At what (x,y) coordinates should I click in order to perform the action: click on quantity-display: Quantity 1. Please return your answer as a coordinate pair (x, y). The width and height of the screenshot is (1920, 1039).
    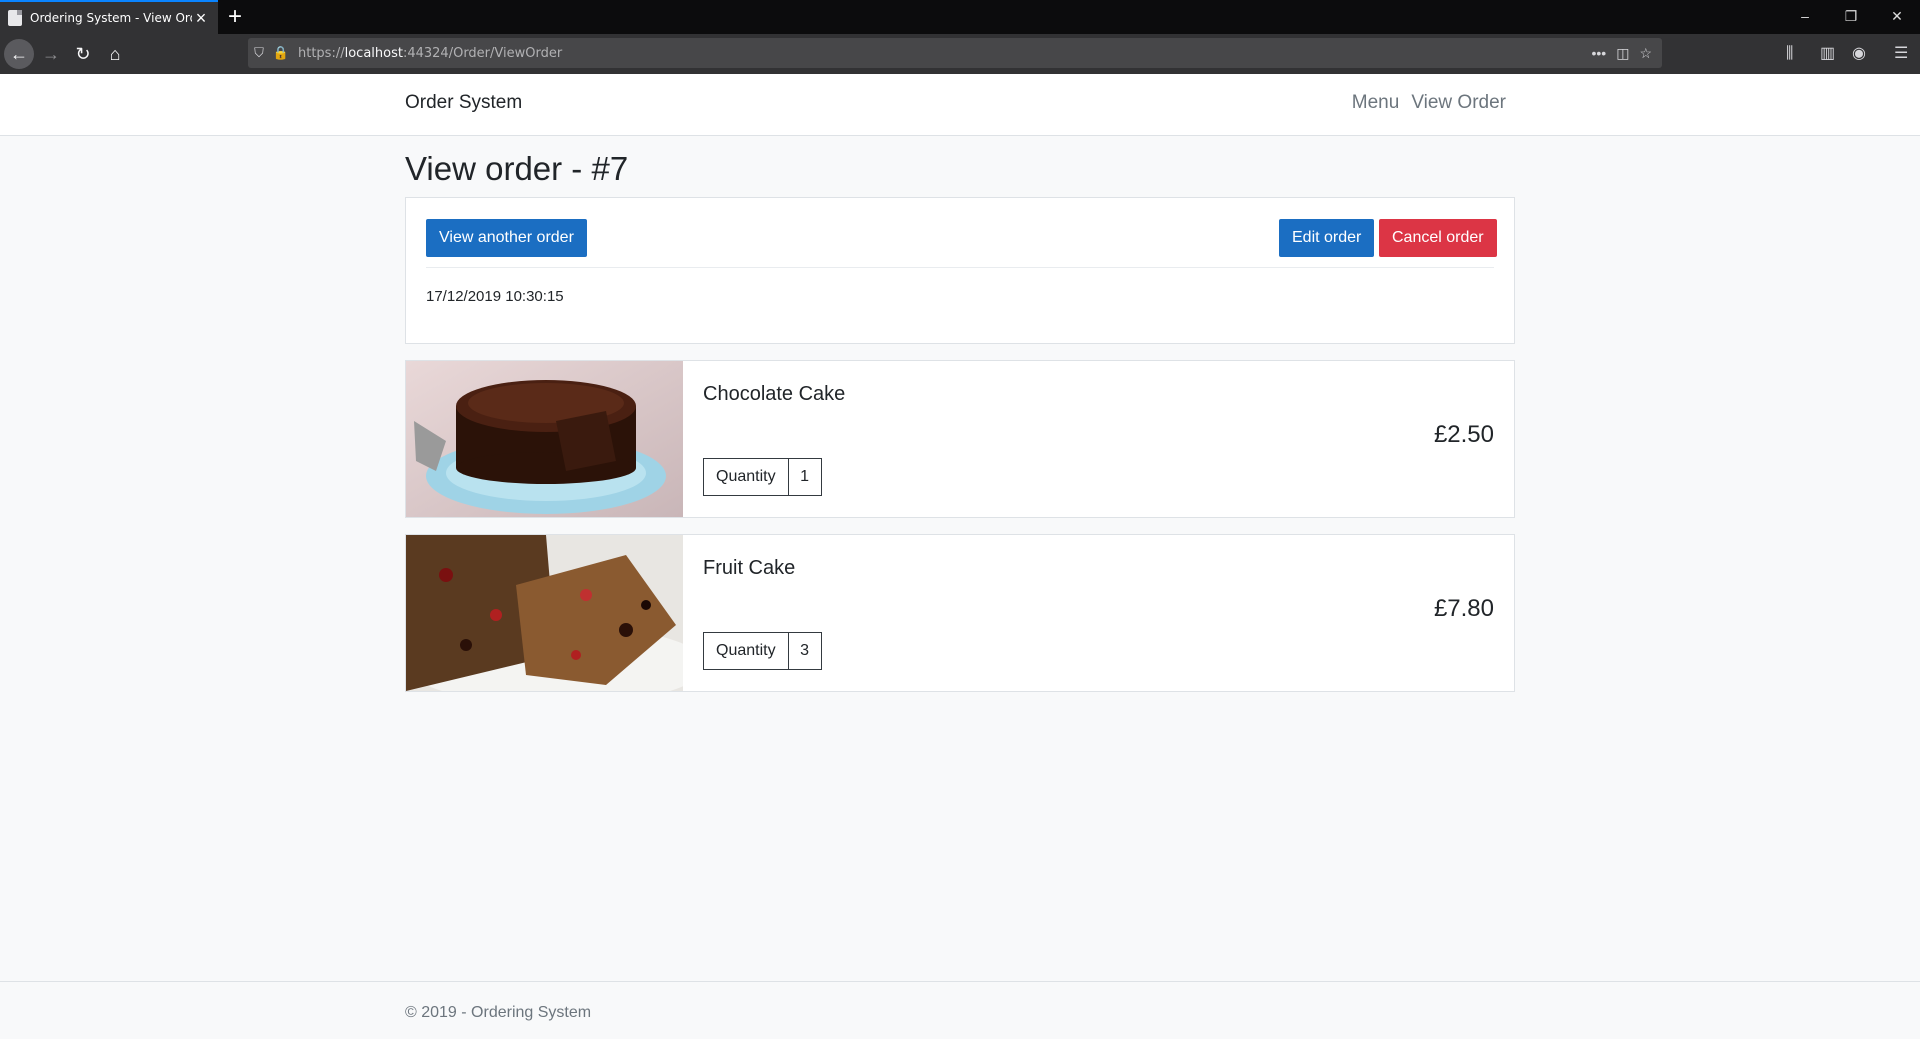
    Looking at the image, I should click on (762, 477).